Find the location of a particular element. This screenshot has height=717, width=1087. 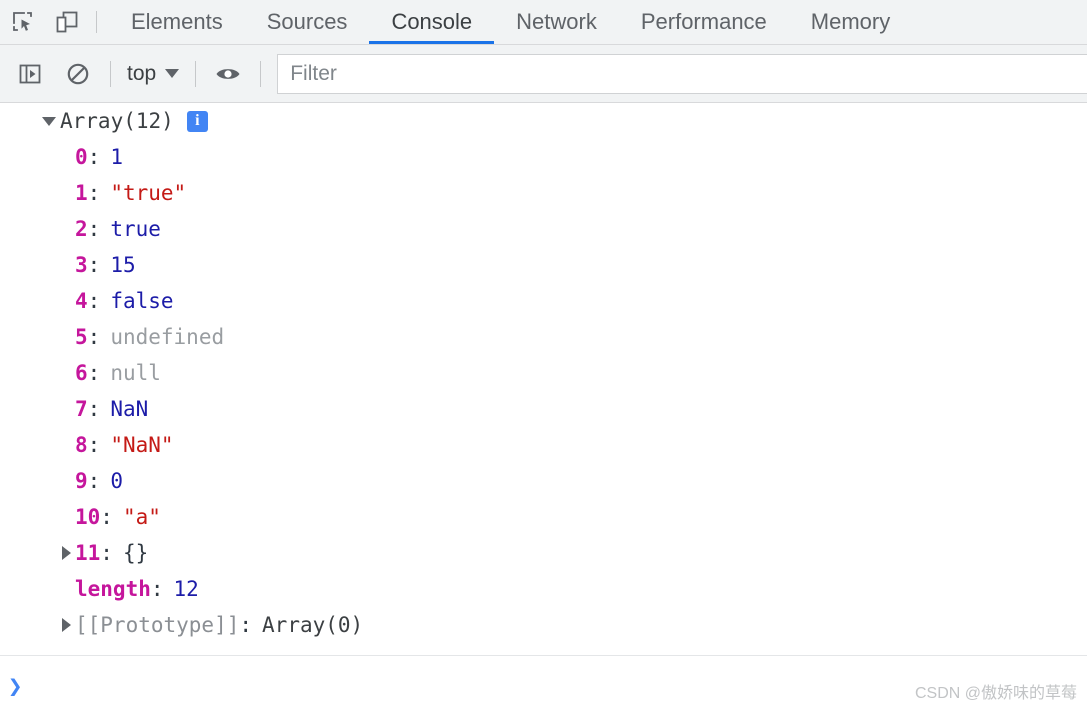

tab-network: Network is located at coordinates (556, 22).